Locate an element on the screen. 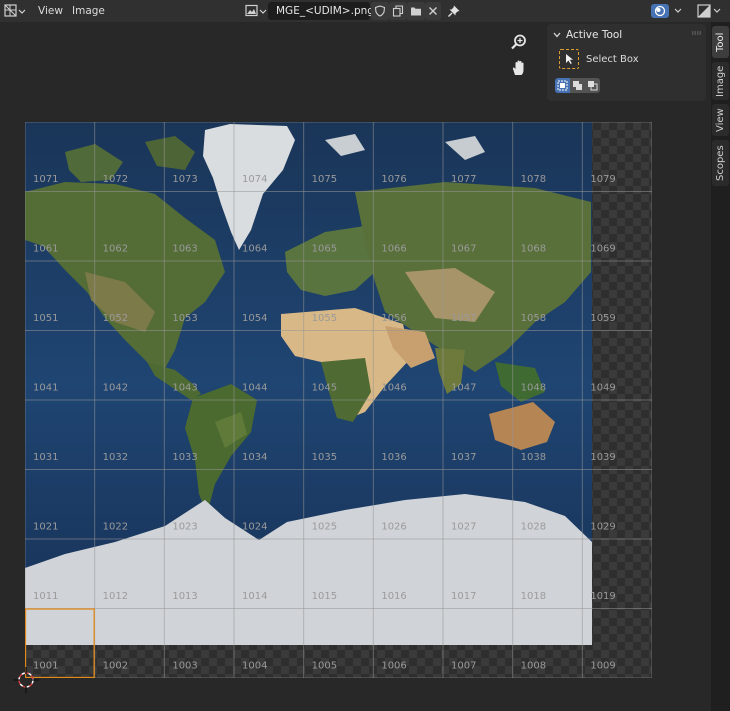  new-image-button is located at coordinates (398, 11).